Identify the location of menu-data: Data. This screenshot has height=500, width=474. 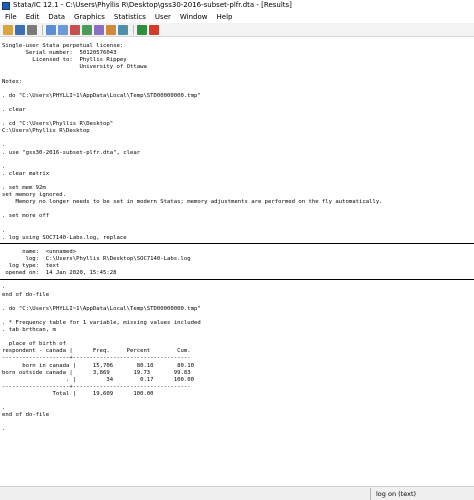
(56, 17).